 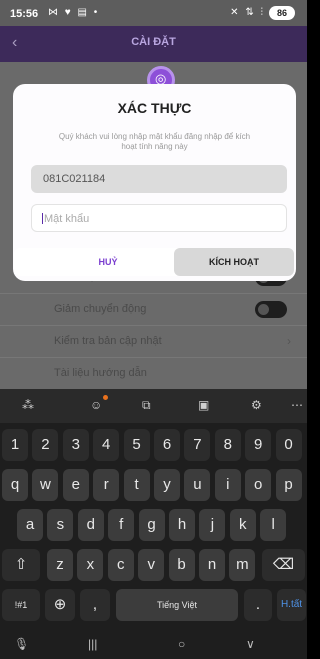 What do you see at coordinates (24, 14) in the screenshot?
I see `status-time: 15:56` at bounding box center [24, 14].